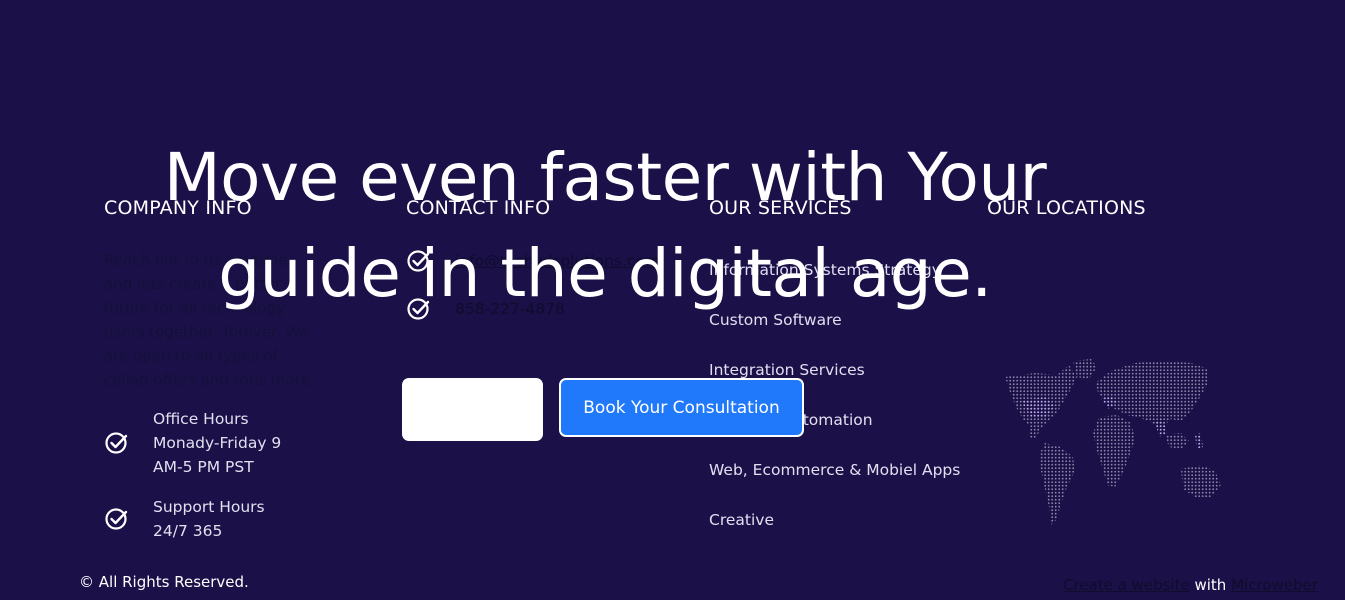 The image size is (1345, 600). What do you see at coordinates (834, 535) in the screenshot?
I see `service-item: Creative` at bounding box center [834, 535].